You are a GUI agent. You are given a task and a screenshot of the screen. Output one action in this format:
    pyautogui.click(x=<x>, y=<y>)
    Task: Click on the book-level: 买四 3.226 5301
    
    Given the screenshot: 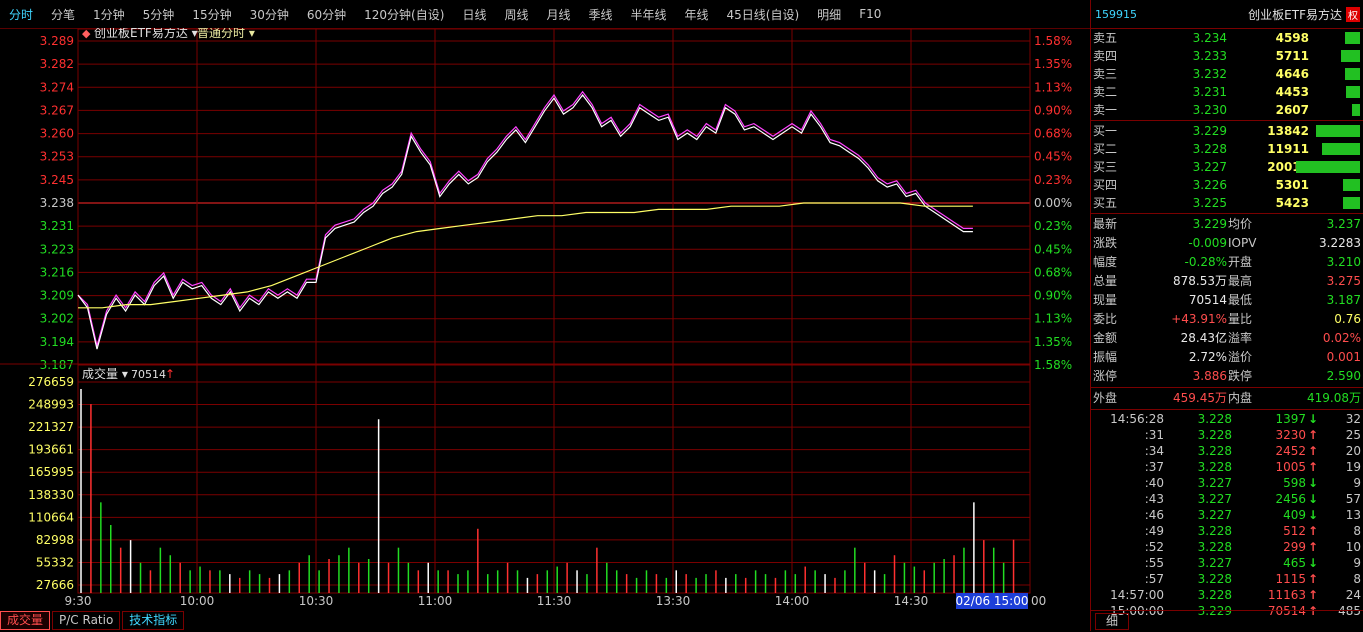 What is the action you would take?
    pyautogui.click(x=1227, y=185)
    